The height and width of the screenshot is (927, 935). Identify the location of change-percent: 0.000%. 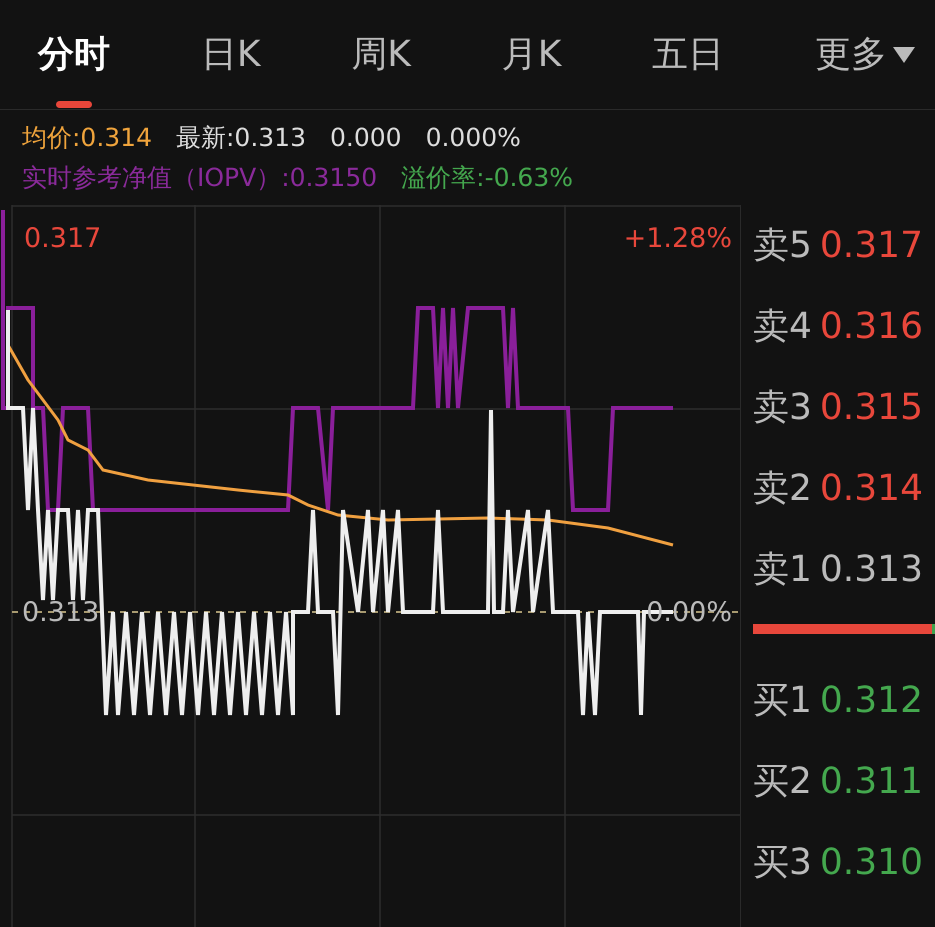
(473, 137).